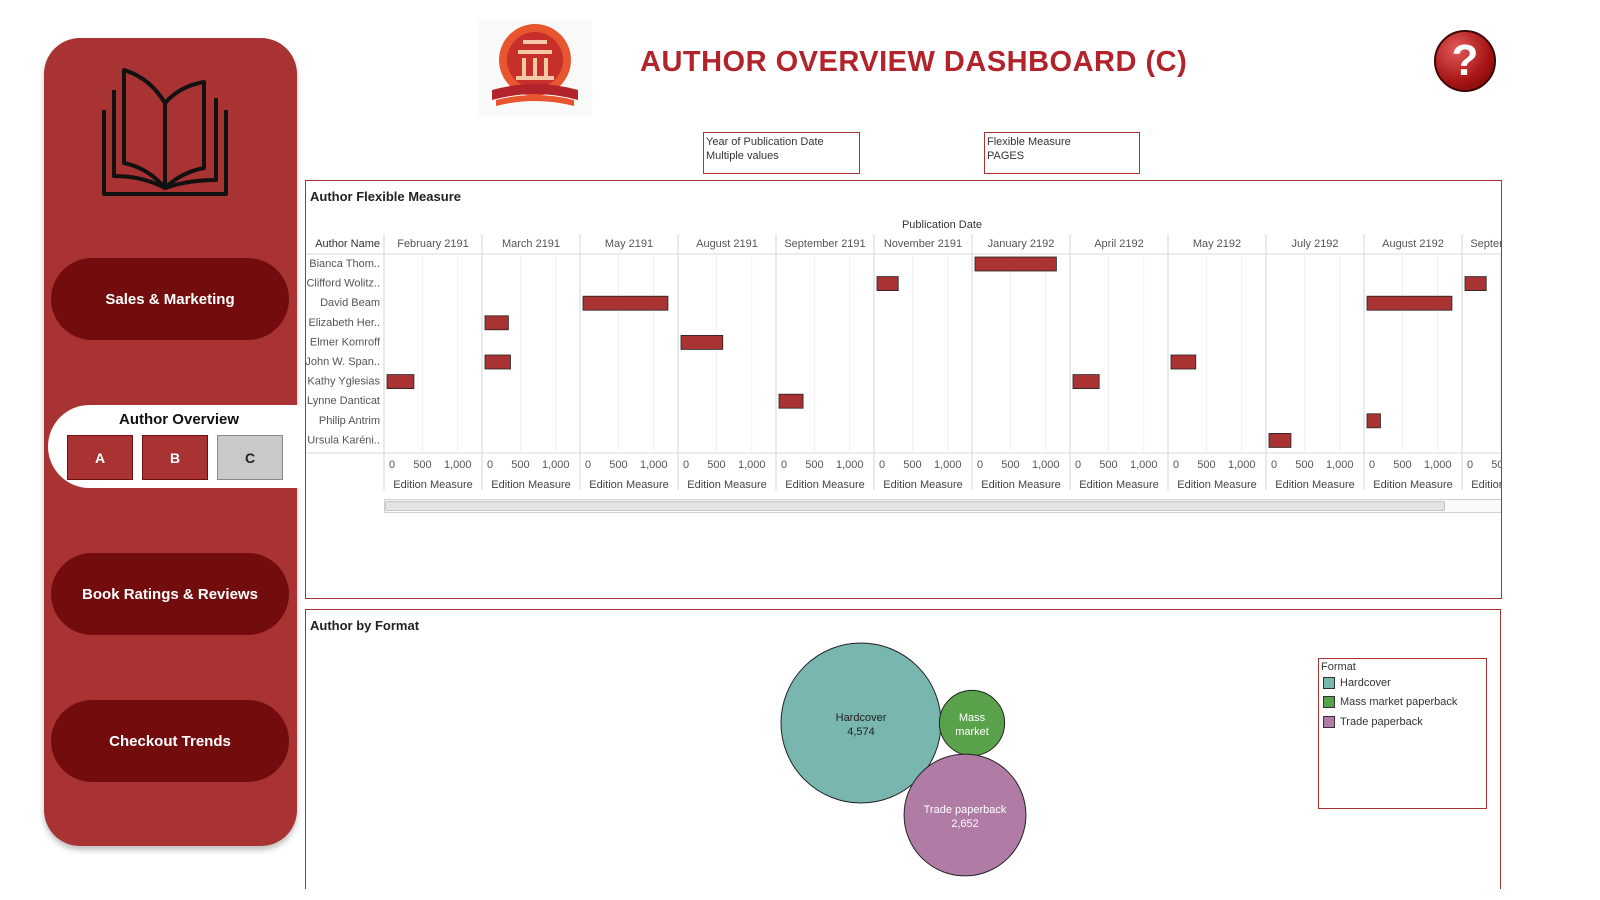 Image resolution: width=1600 pixels, height=900 pixels. Describe the element at coordinates (347, 244) in the screenshot. I see `row-header: Author Name` at that location.